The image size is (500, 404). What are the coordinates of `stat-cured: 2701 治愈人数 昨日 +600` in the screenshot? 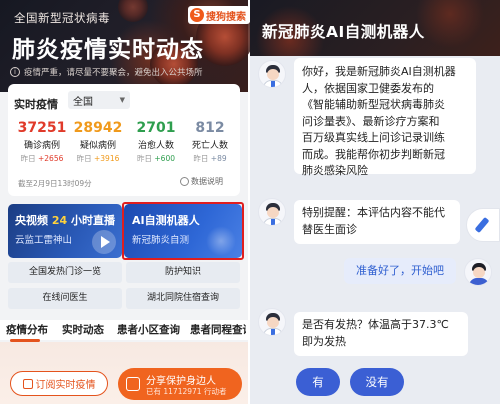 It's located at (156, 142).